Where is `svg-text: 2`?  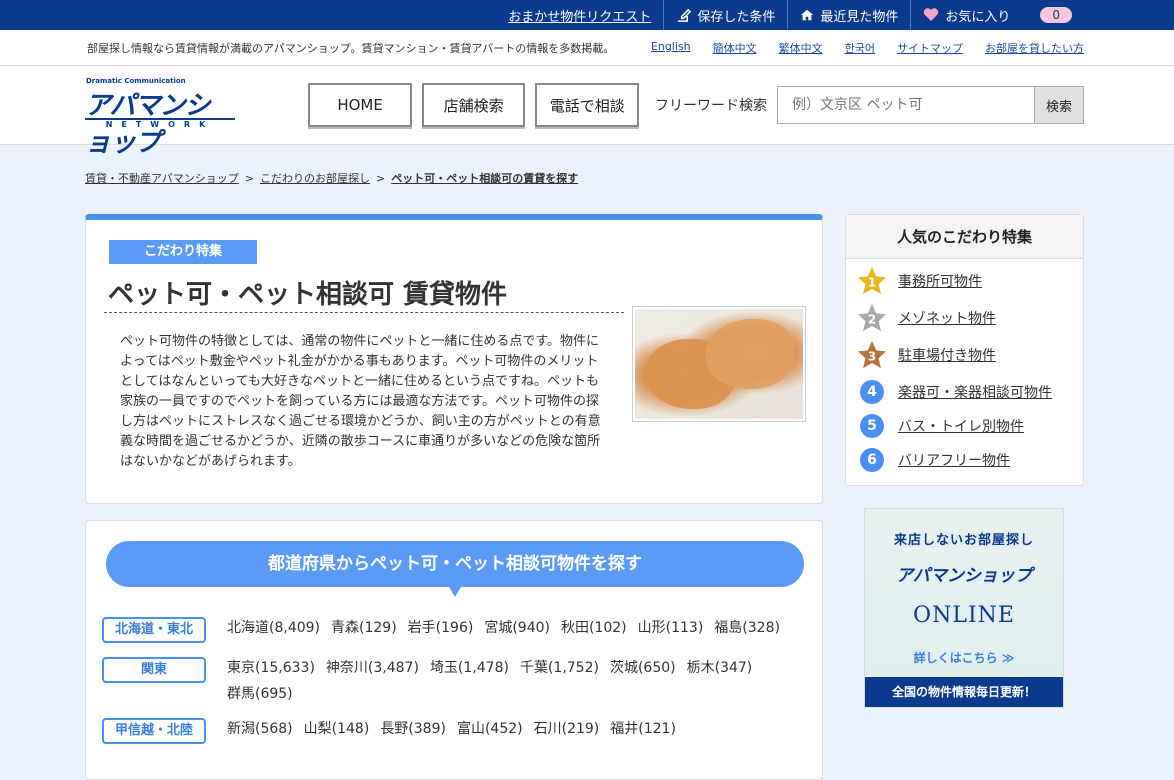 svg-text: 2 is located at coordinates (872, 320).